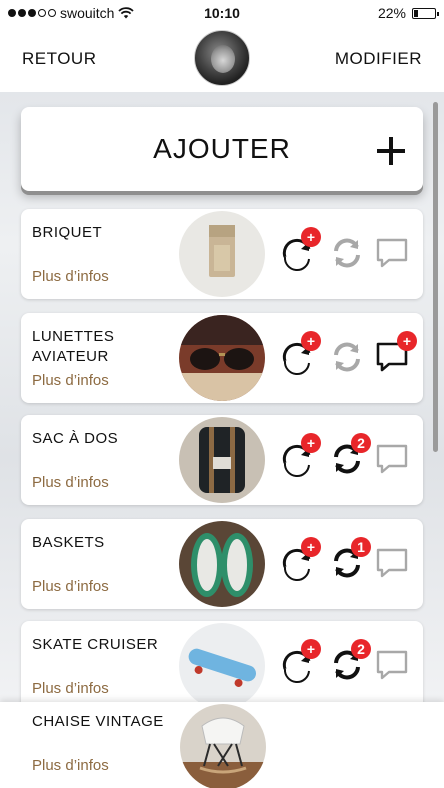 This screenshot has height=788, width=444. Describe the element at coordinates (98, 721) in the screenshot. I see `item-name: CHAISE VINTAGE` at that location.